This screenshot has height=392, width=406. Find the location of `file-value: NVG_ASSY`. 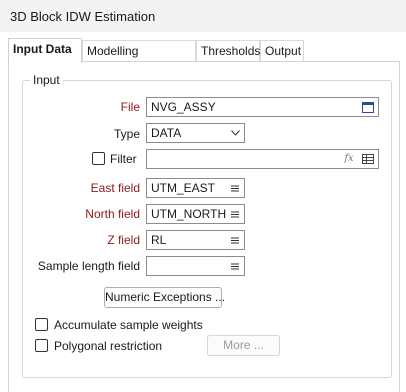

file-value: NVG_ASSY is located at coordinates (183, 107).